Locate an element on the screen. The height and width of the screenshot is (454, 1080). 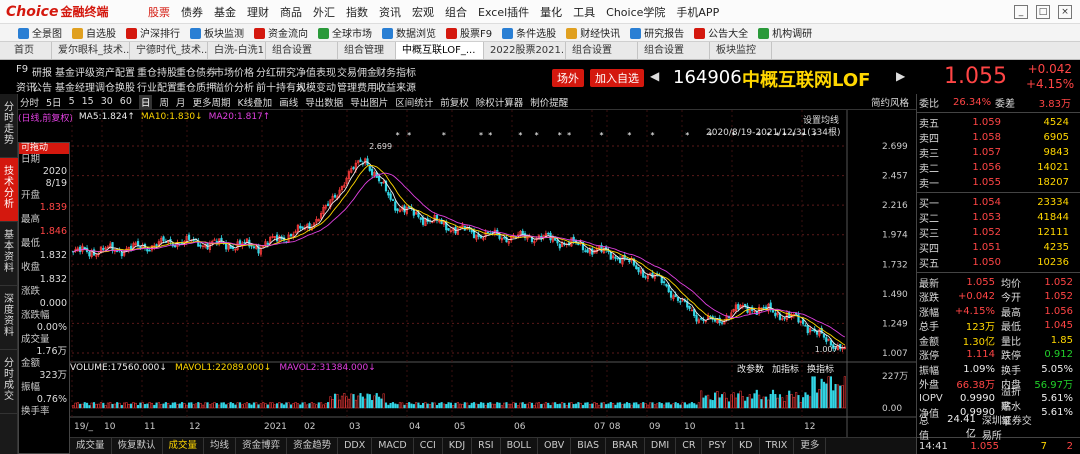
left-nav-2: 基本资料 is located at coordinates (9, 254).